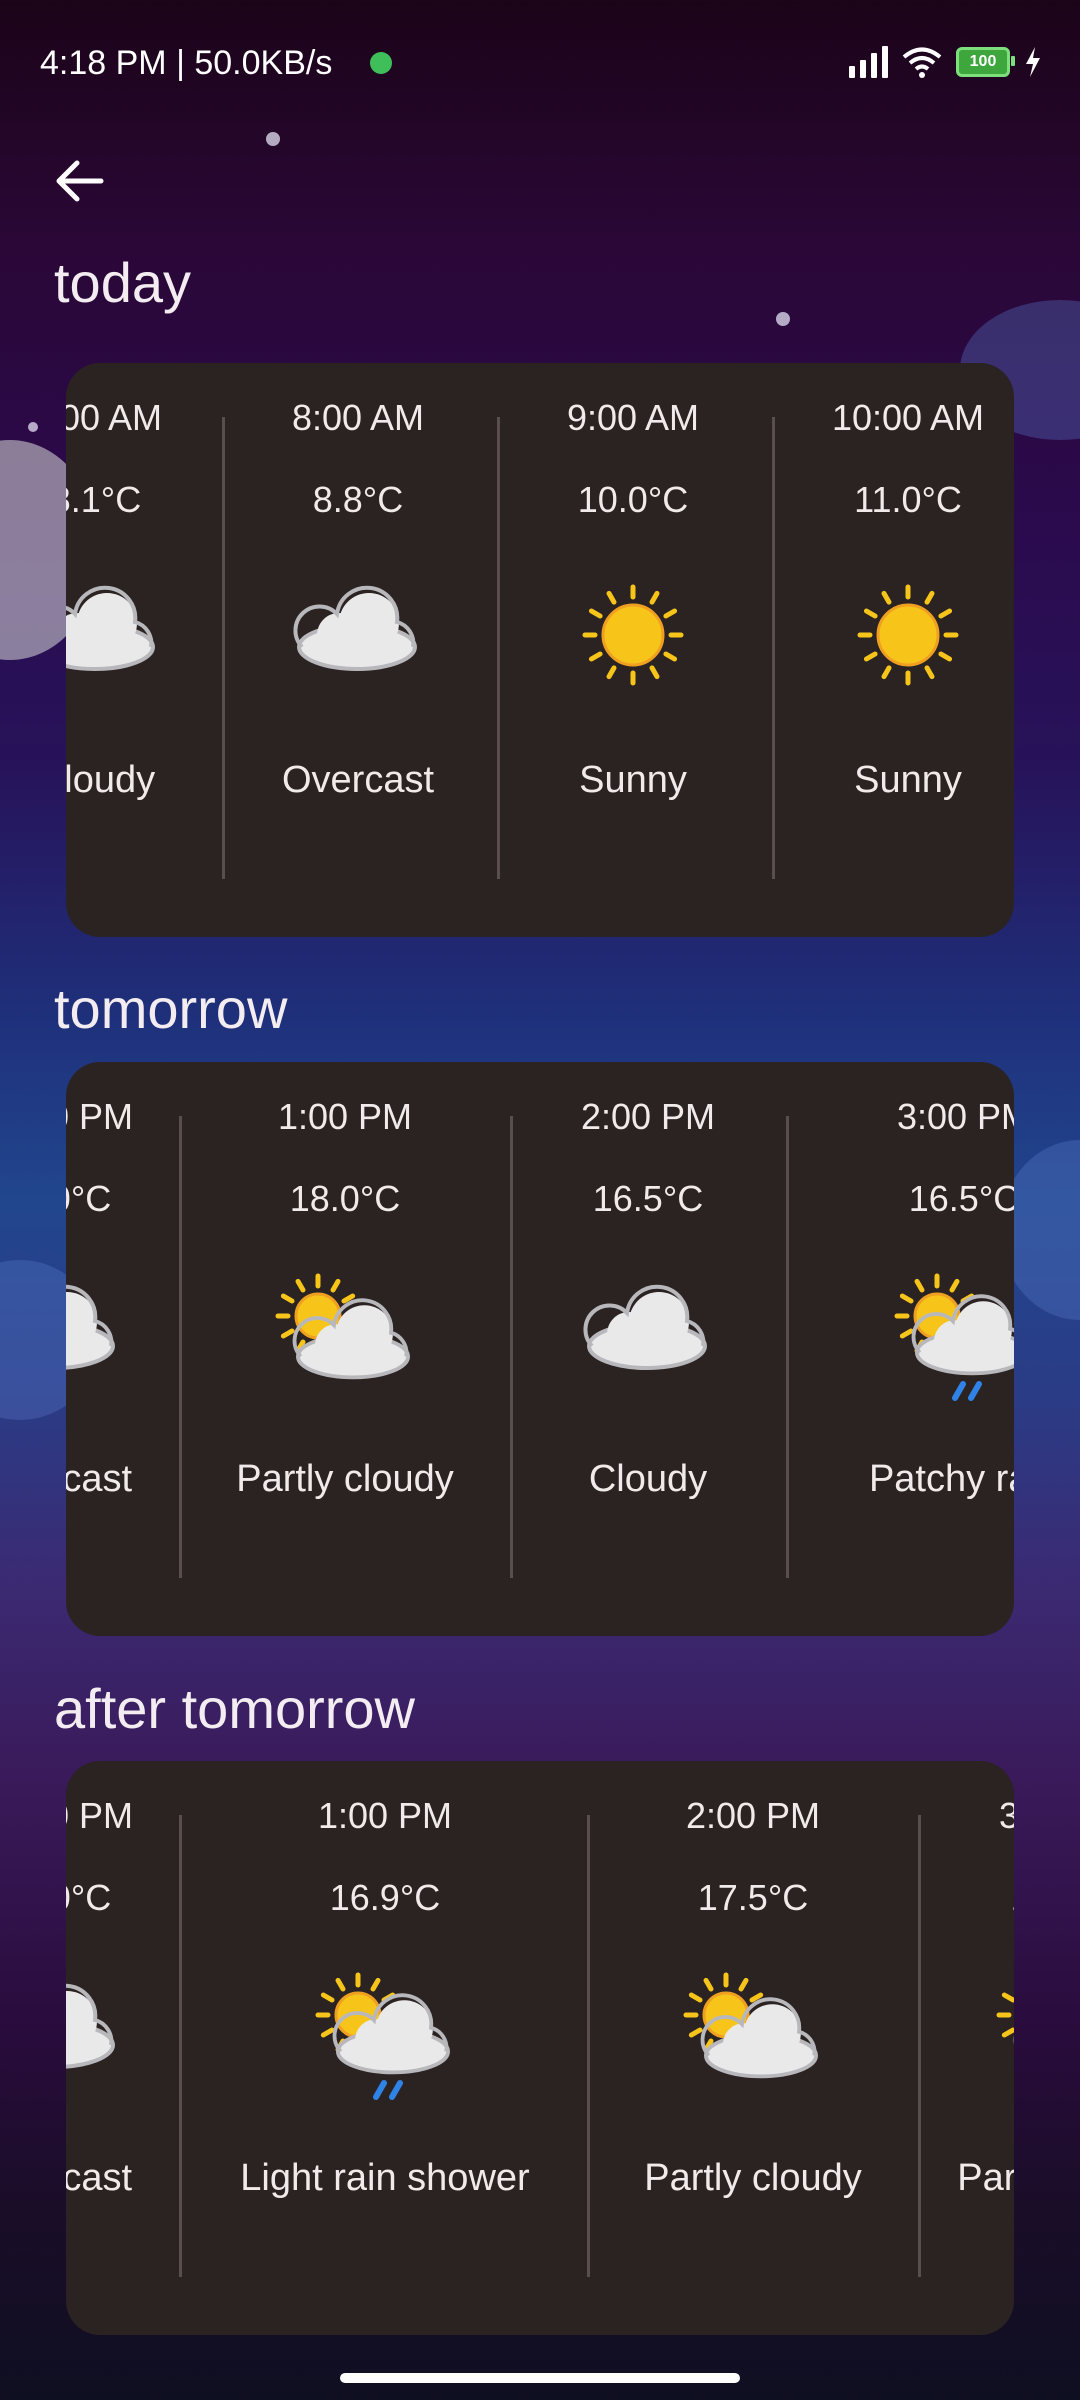 Image resolution: width=1080 pixels, height=2400 pixels. I want to click on hourly-slot: 1:00 PM 16.9°C Light rain shower, so click(385, 2048).